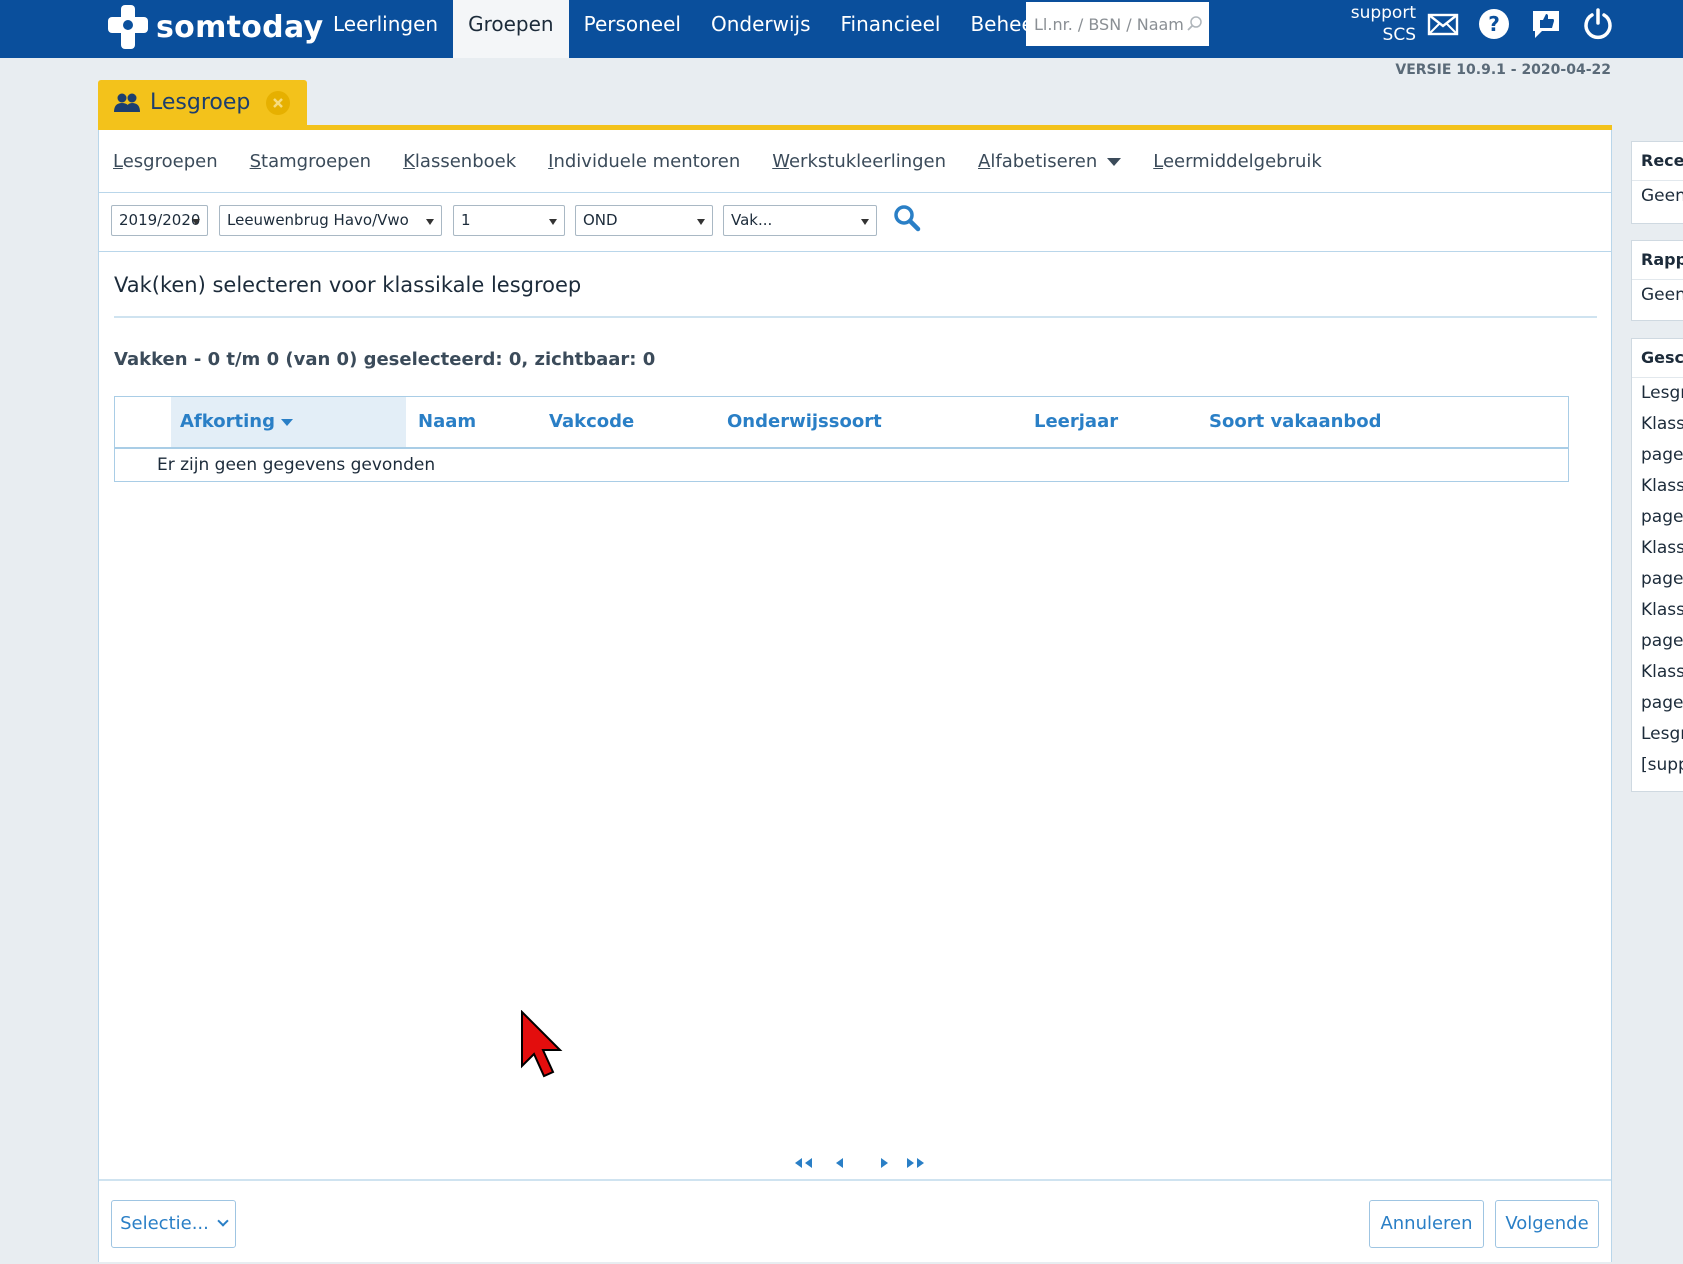 The image size is (1683, 1264). I want to click on tab-label: Lesgroep, so click(200, 102).